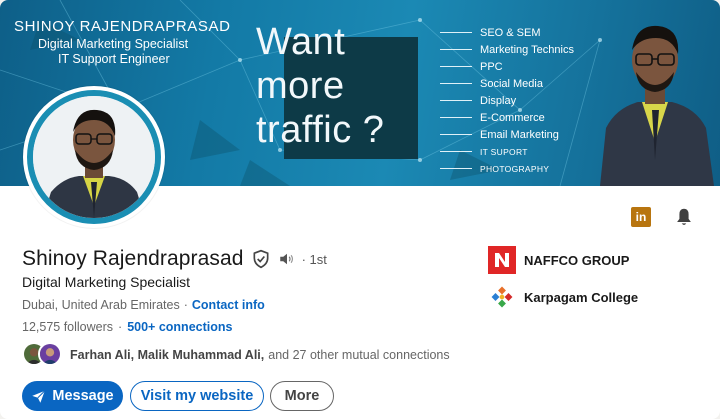  What do you see at coordinates (106, 282) in the screenshot?
I see `profile-headline: Digital Marketing Specialist` at bounding box center [106, 282].